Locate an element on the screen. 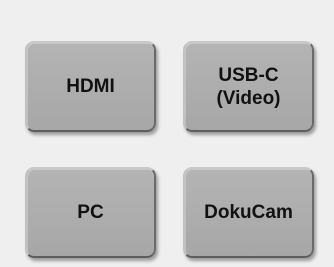 The image size is (334, 267). hdmi-source-label: HDMI is located at coordinates (90, 86).